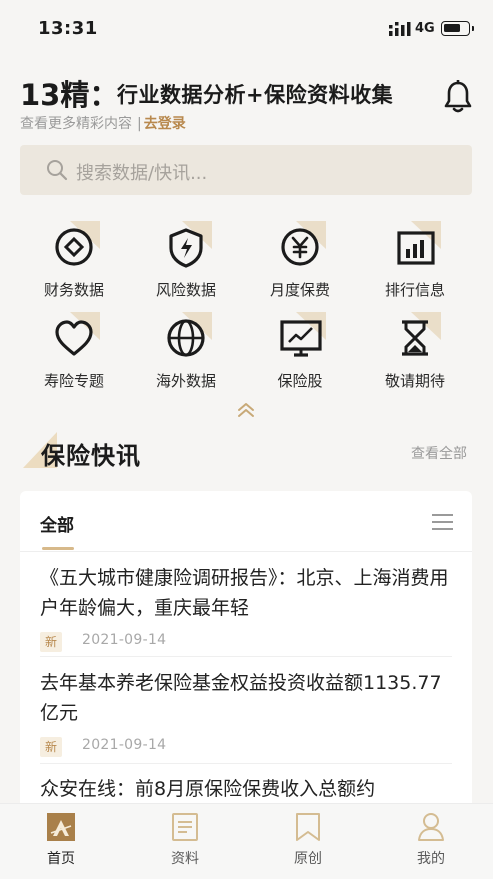  I want to click on grid-item-ranking-info: 排行信息, so click(415, 264).